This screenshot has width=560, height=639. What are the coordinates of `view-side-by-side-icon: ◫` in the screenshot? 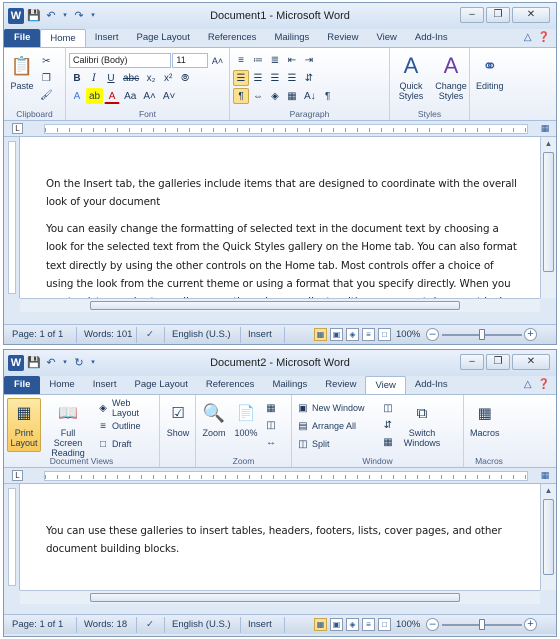 It's located at (388, 408).